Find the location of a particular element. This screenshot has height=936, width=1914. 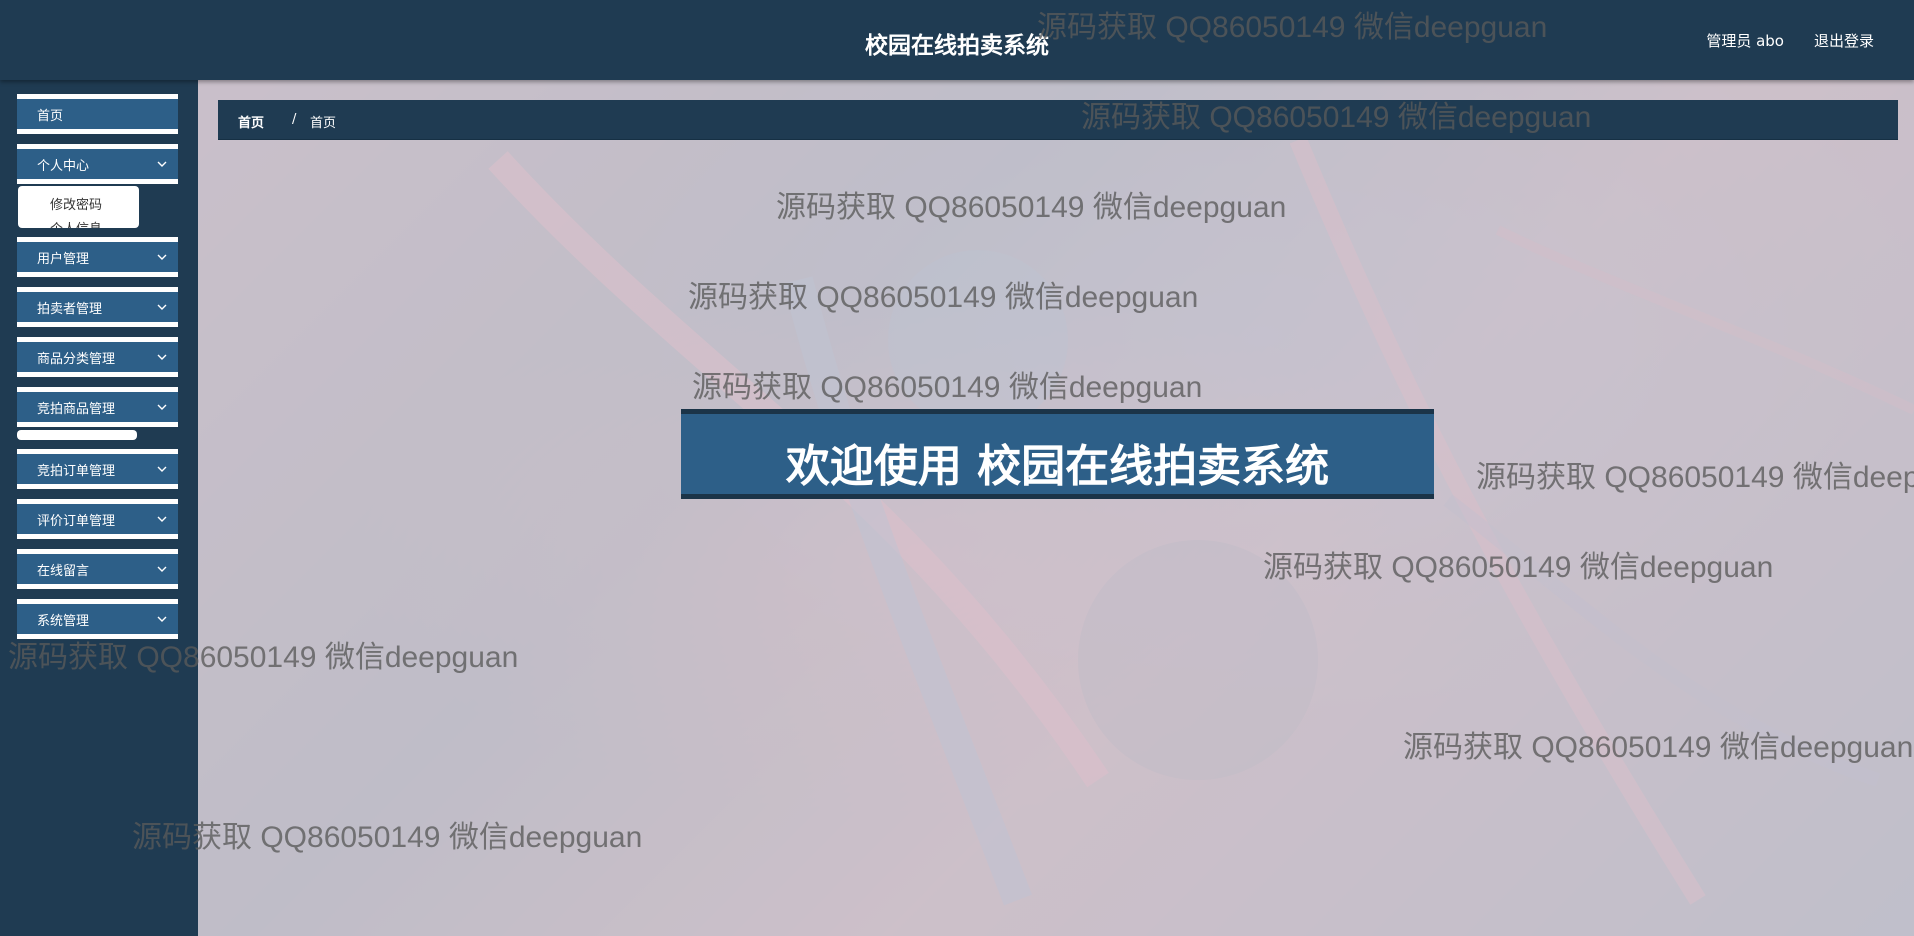

welcome-banner: 欢迎使用 校园在线拍卖系统 is located at coordinates (1057, 454).